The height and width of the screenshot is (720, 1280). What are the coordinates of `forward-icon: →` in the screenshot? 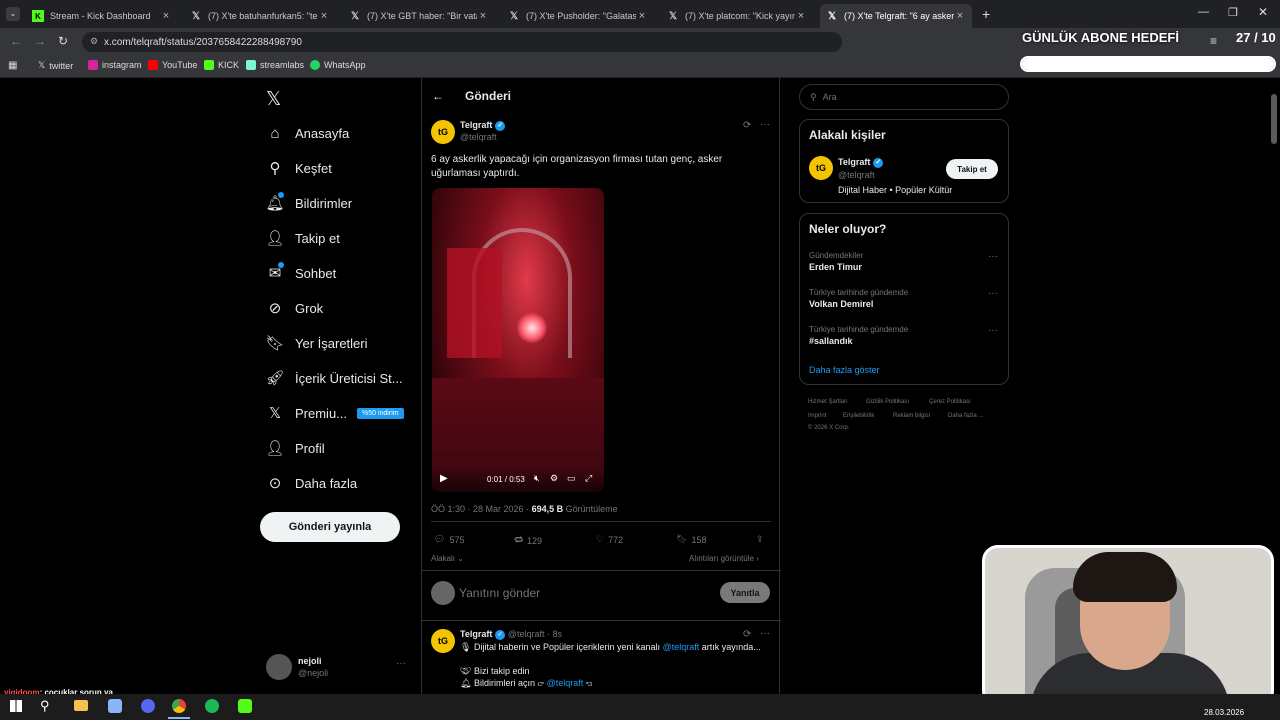 It's located at (40, 41).